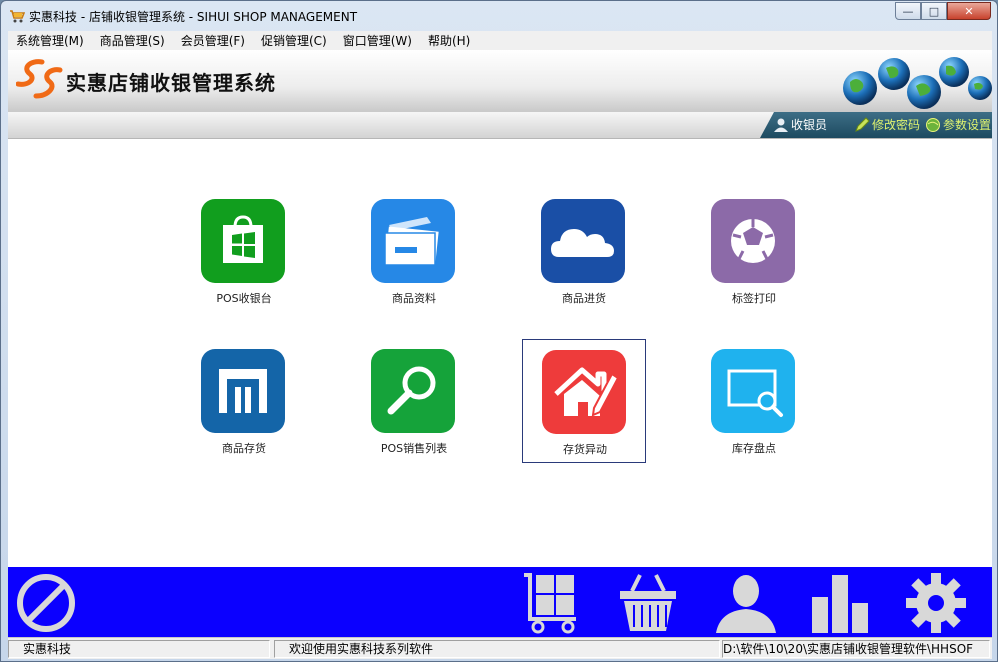 The width and height of the screenshot is (998, 662). Describe the element at coordinates (414, 448) in the screenshot. I see `tile-label: POS销售列表` at that location.